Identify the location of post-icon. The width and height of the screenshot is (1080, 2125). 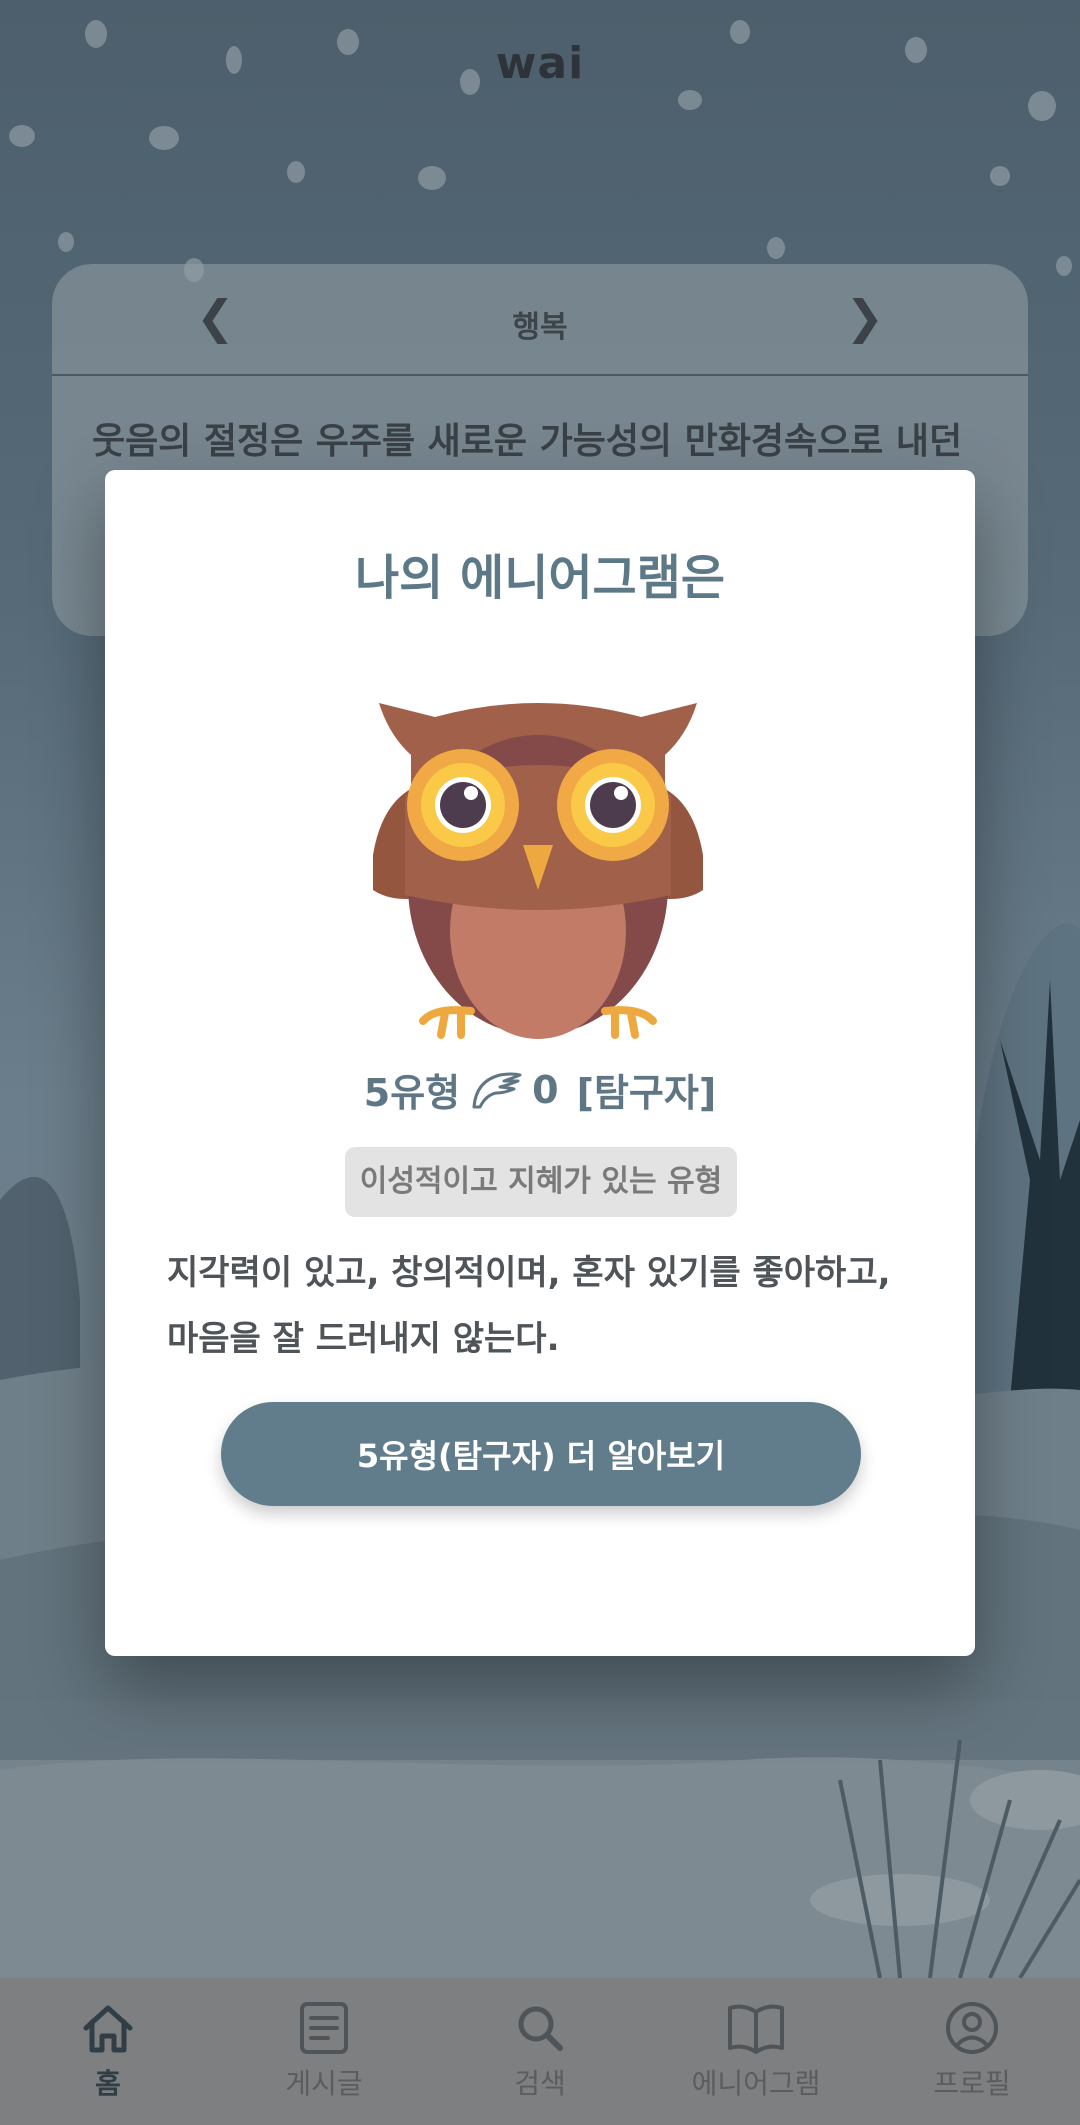
(324, 2028).